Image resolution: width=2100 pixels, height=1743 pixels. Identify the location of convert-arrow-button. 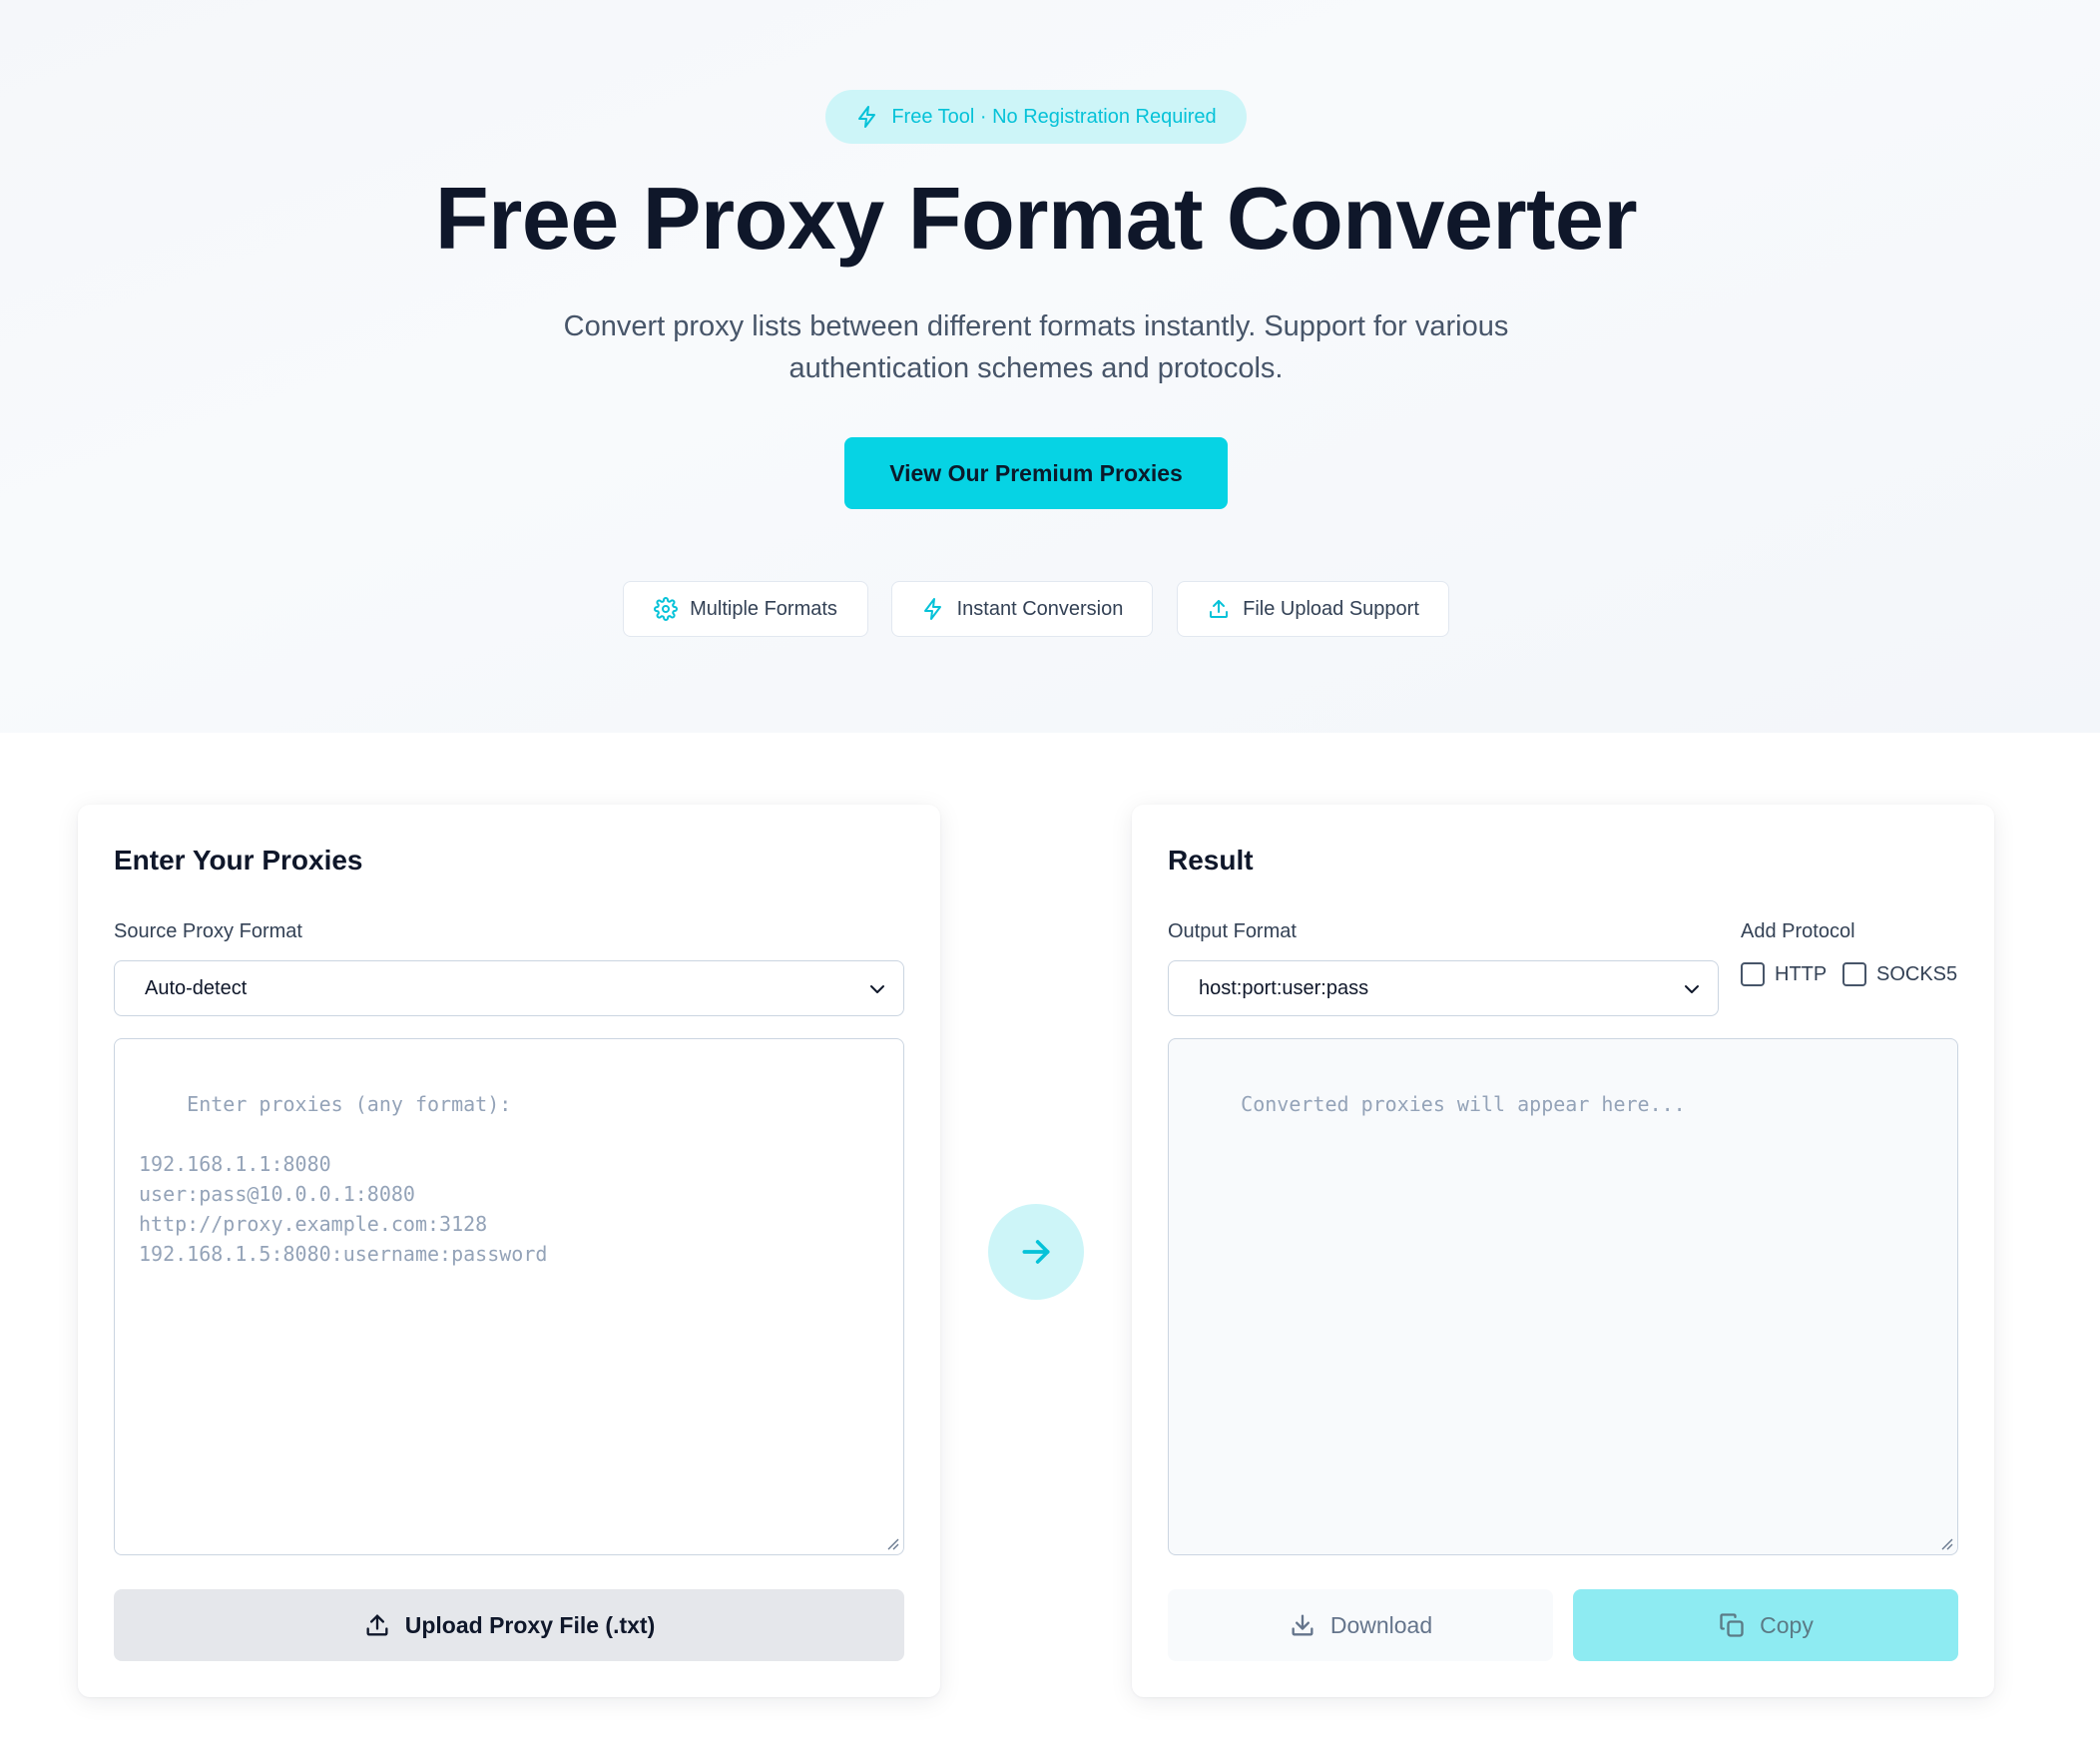
(1036, 1252).